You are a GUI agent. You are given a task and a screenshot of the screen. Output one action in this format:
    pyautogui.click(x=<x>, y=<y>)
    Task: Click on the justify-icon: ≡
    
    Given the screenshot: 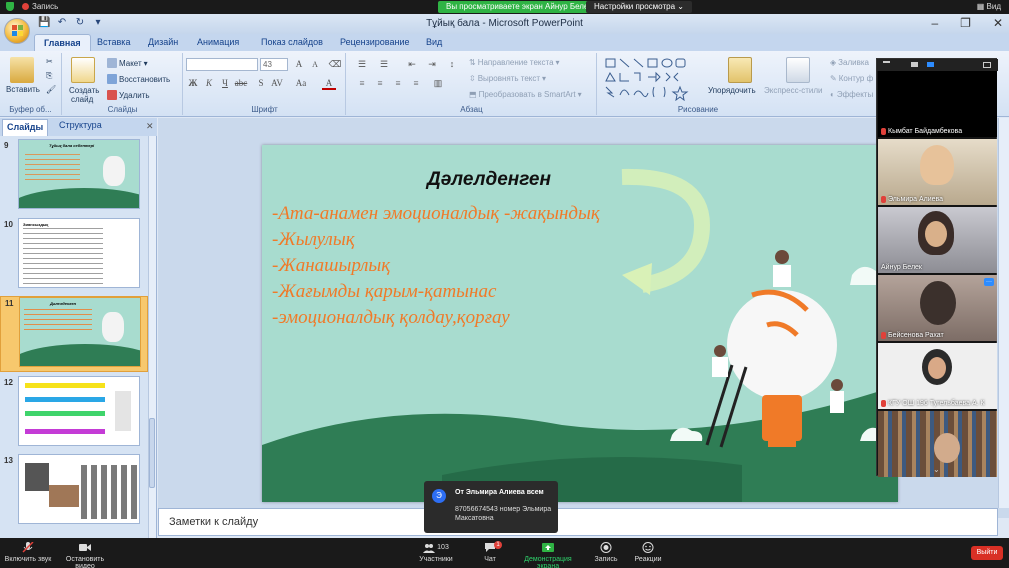 What is the action you would take?
    pyautogui.click(x=416, y=83)
    